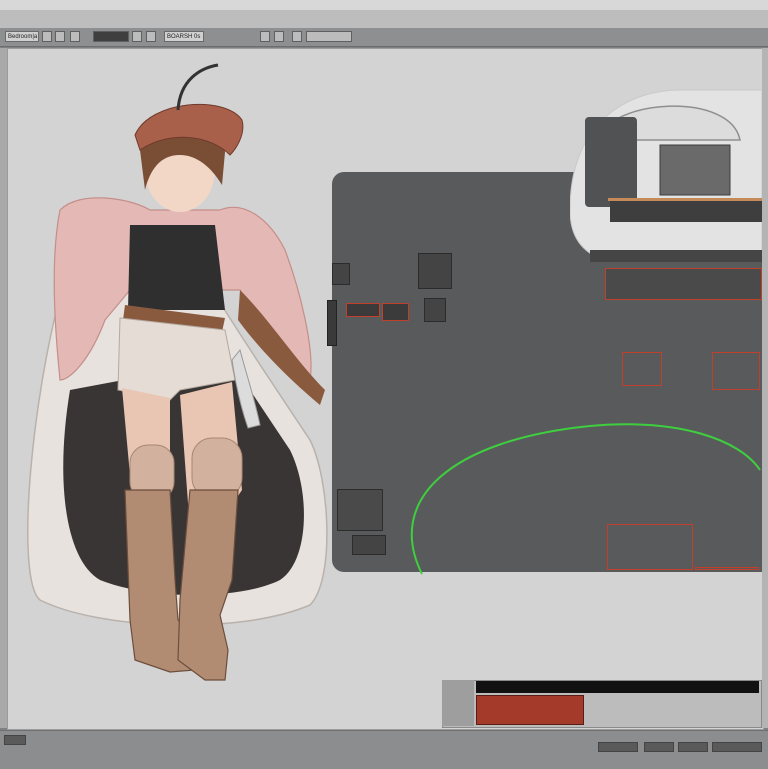 This screenshot has width=768, height=769. I want to click on toolbar-tab-2: BOARSH 0s, so click(184, 36).